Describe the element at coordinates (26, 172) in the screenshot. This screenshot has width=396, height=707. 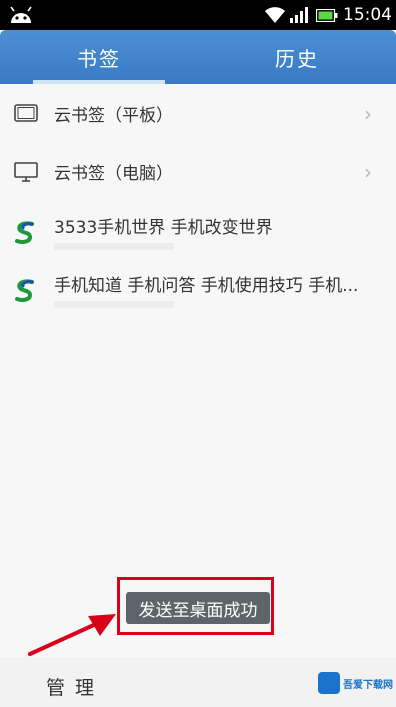
I see `monitor-icon` at that location.